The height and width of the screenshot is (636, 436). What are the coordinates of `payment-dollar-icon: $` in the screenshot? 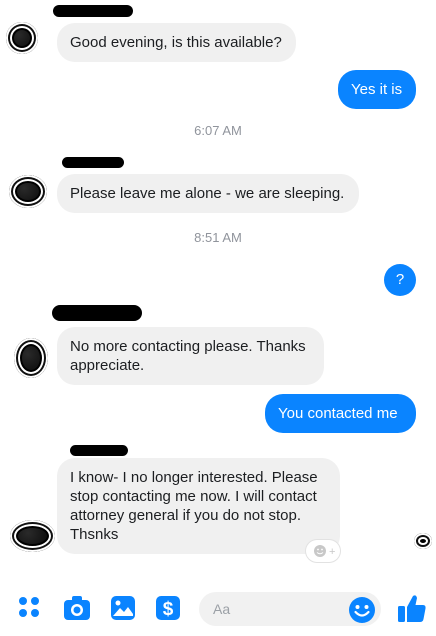 It's located at (168, 608).